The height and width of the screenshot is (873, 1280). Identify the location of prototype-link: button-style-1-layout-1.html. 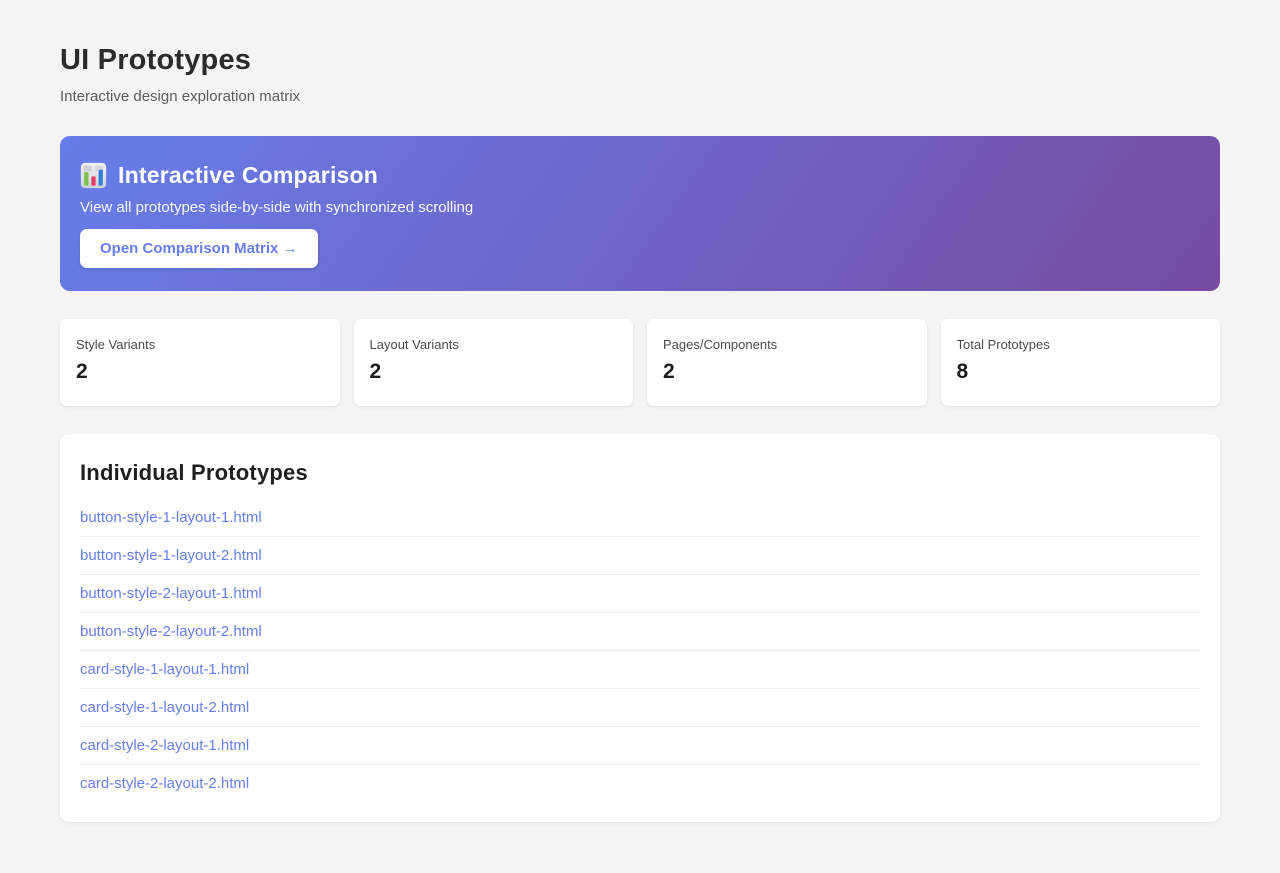
(640, 517).